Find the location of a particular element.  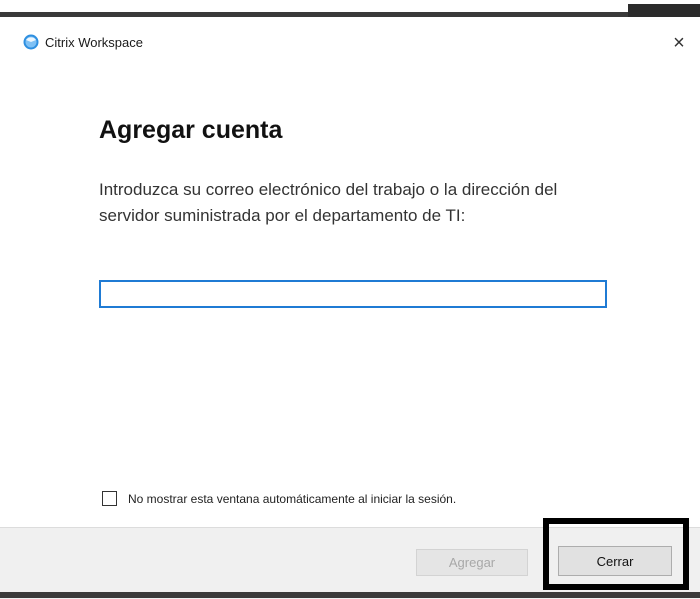

close-window-button: × is located at coordinates (679, 43).